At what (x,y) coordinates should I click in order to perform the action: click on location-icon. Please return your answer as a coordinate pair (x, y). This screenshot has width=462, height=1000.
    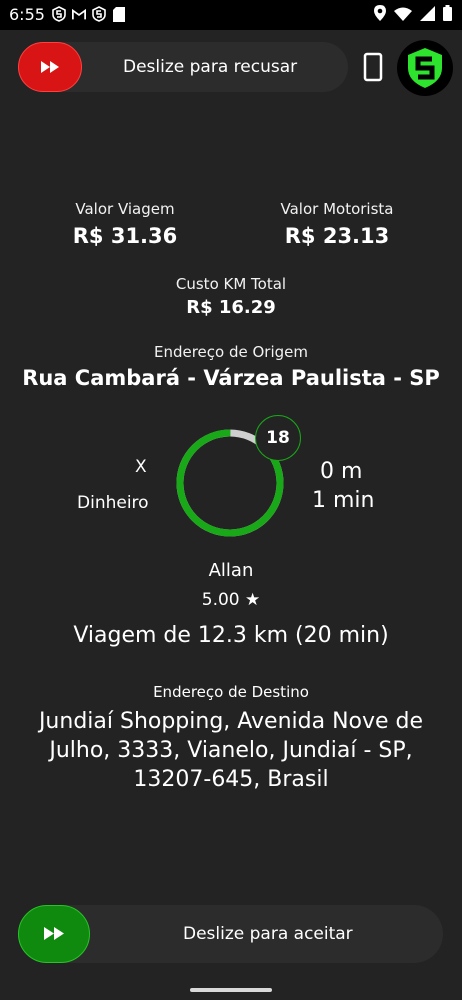
    Looking at the image, I should click on (380, 15).